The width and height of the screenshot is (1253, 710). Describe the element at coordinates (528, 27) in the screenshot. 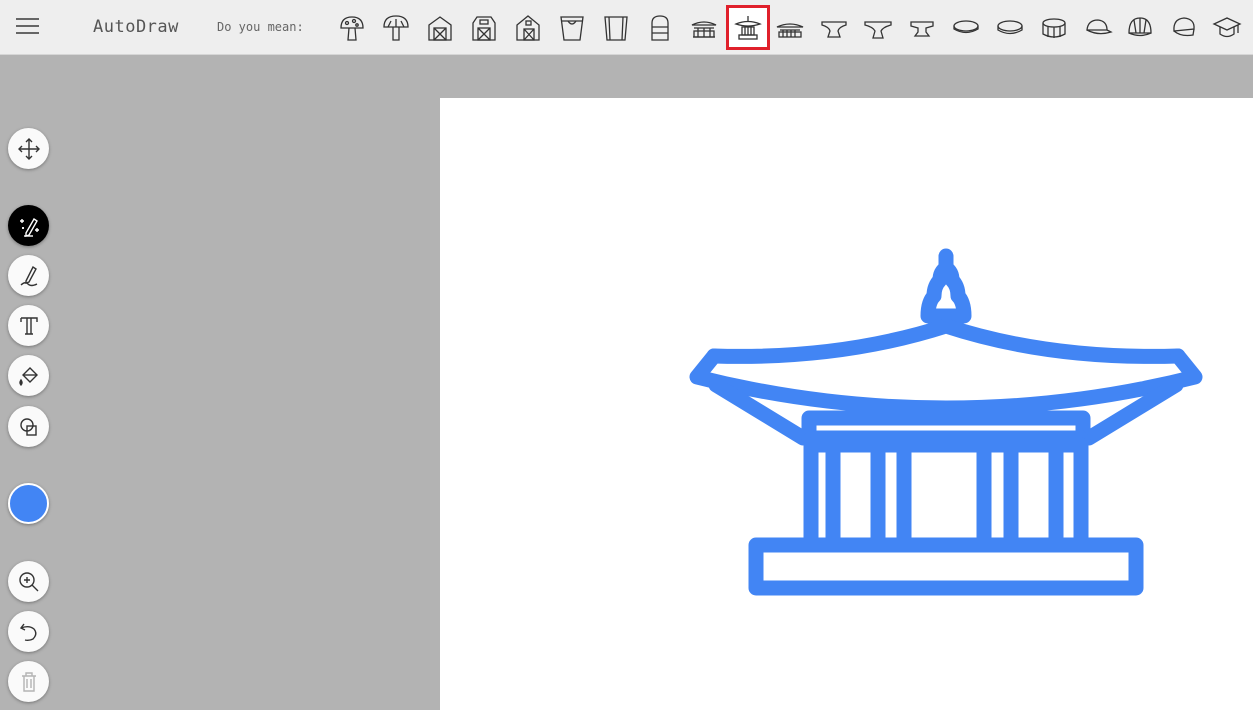

I see `suggestion-barn-side-icon` at that location.